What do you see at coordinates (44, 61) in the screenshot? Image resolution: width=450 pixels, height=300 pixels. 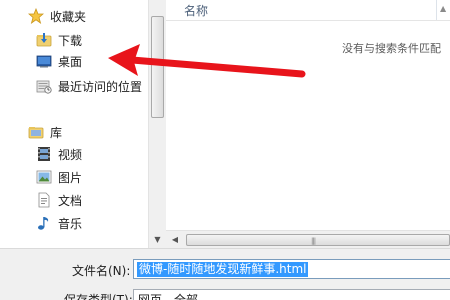 I see `desktop-icon` at bounding box center [44, 61].